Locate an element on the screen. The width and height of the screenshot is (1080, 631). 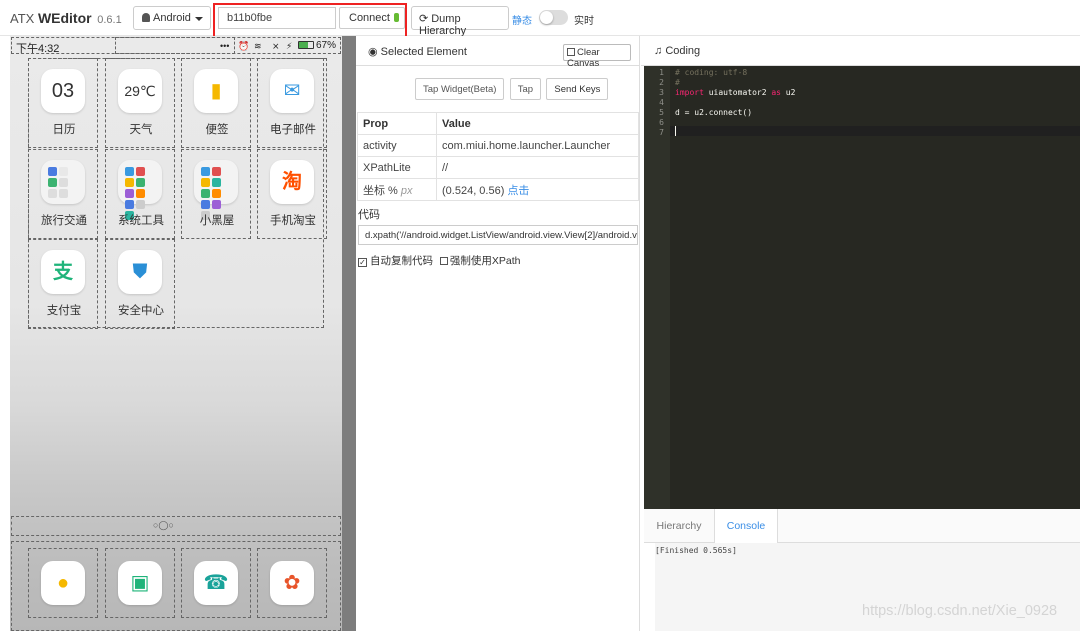
live-mode-label: 实时 is located at coordinates (584, 19).